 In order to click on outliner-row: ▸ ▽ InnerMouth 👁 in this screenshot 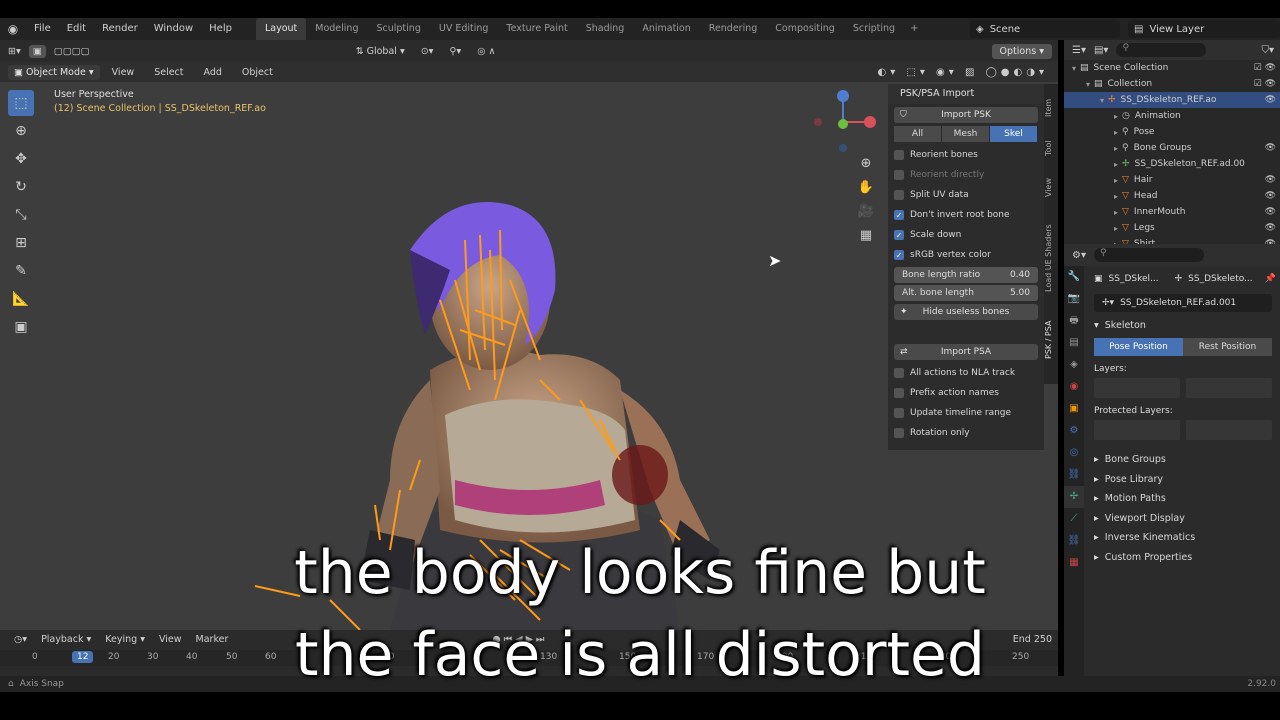, I will do `click(1172, 212)`.